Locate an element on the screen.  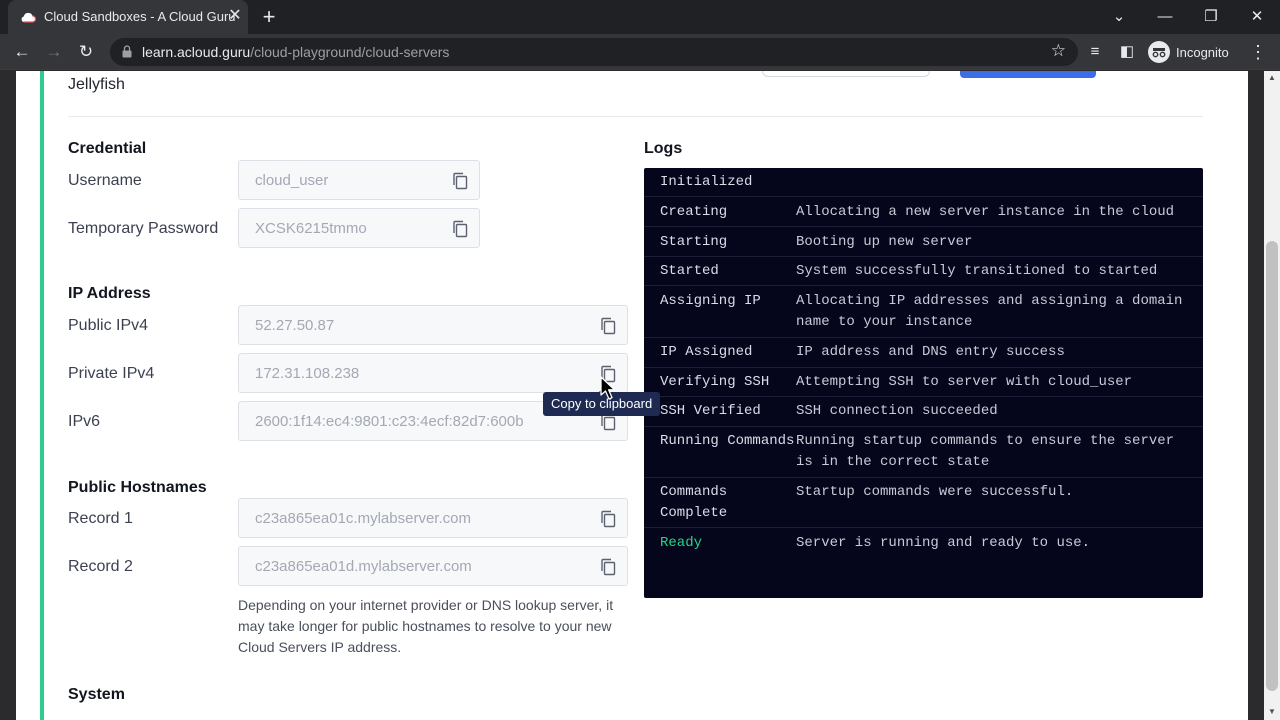
log-message: Startup commands were successful. is located at coordinates (935, 492).